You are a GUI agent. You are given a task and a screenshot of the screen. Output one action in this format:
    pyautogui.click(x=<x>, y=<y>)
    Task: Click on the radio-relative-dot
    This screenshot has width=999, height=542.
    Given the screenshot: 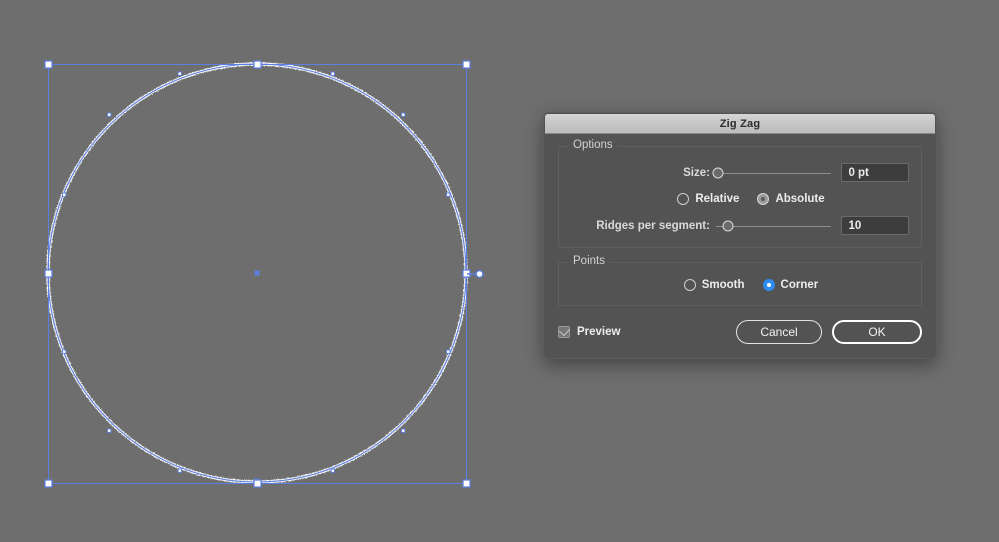 What is the action you would take?
    pyautogui.click(x=683, y=199)
    